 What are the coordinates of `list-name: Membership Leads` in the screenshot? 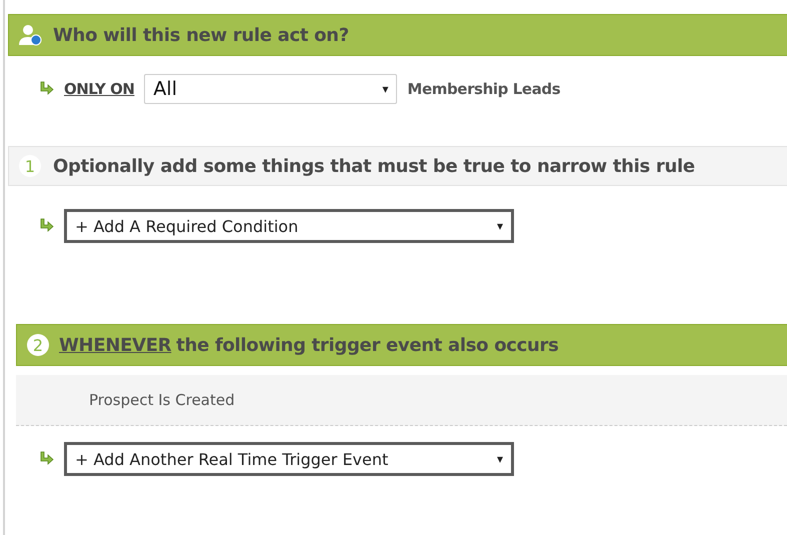 It's located at (483, 89).